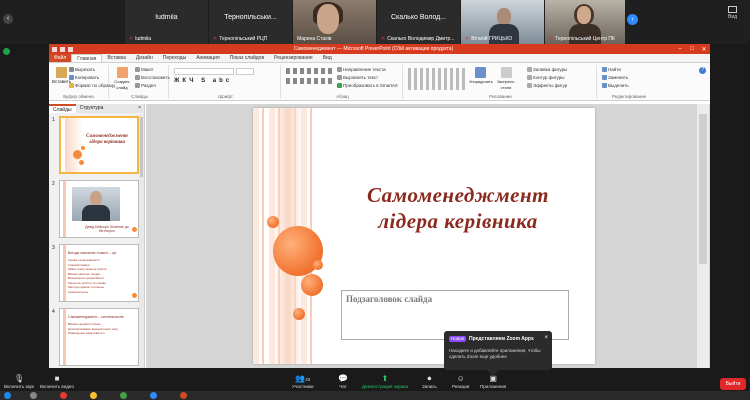 This screenshot has width=750, height=400. Describe the element at coordinates (357, 77) in the screenshot. I see `align-text-button: Выровнять текст` at that location.